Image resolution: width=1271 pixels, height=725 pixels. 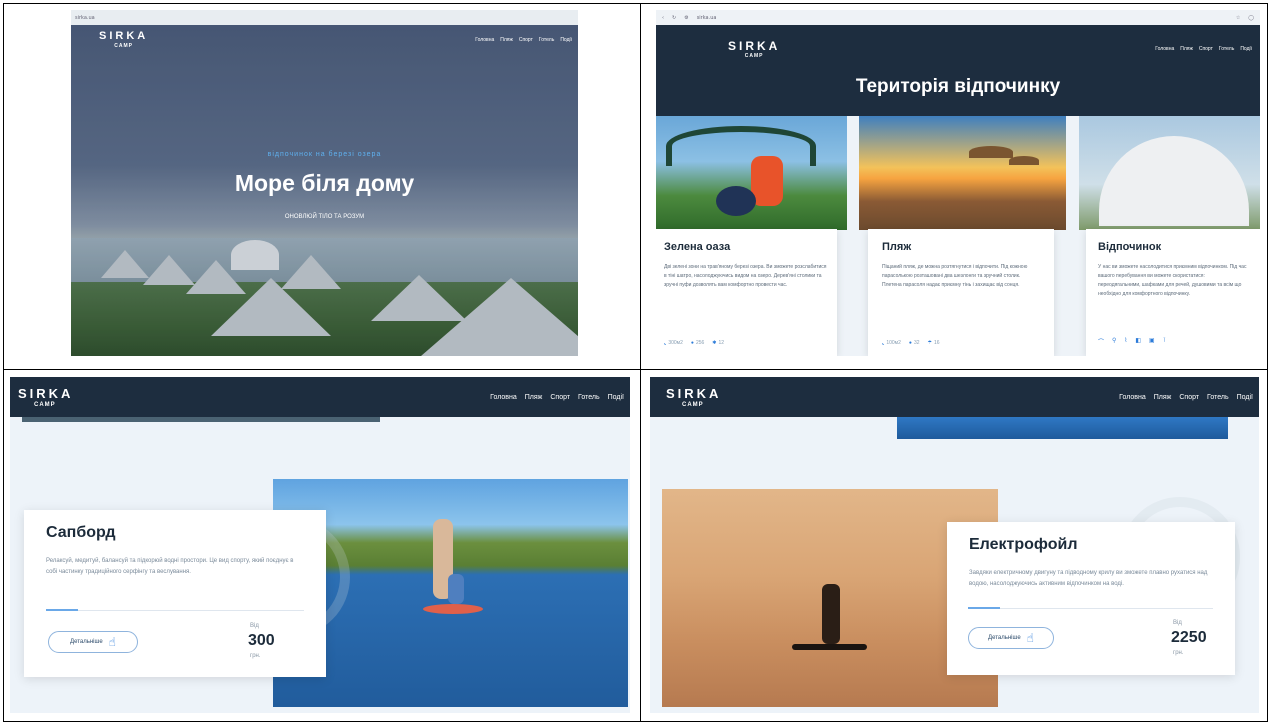 I want to click on person-icon: ●, so click(x=692, y=343).